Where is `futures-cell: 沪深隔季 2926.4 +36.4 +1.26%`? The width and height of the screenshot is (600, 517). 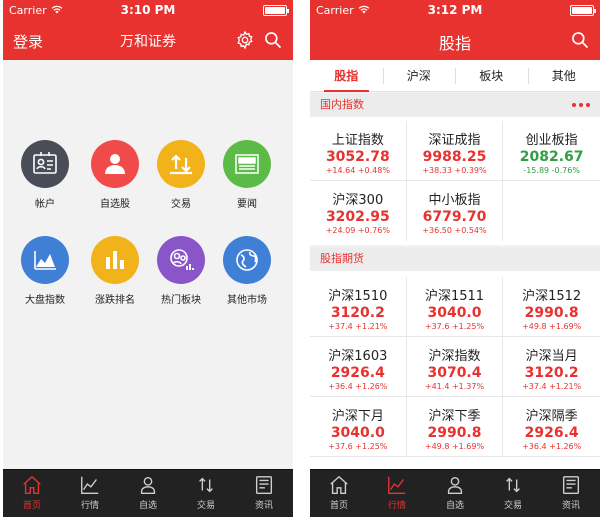
futures-cell: 沪深隔季 2926.4 +36.4 +1.26% is located at coordinates (551, 427).